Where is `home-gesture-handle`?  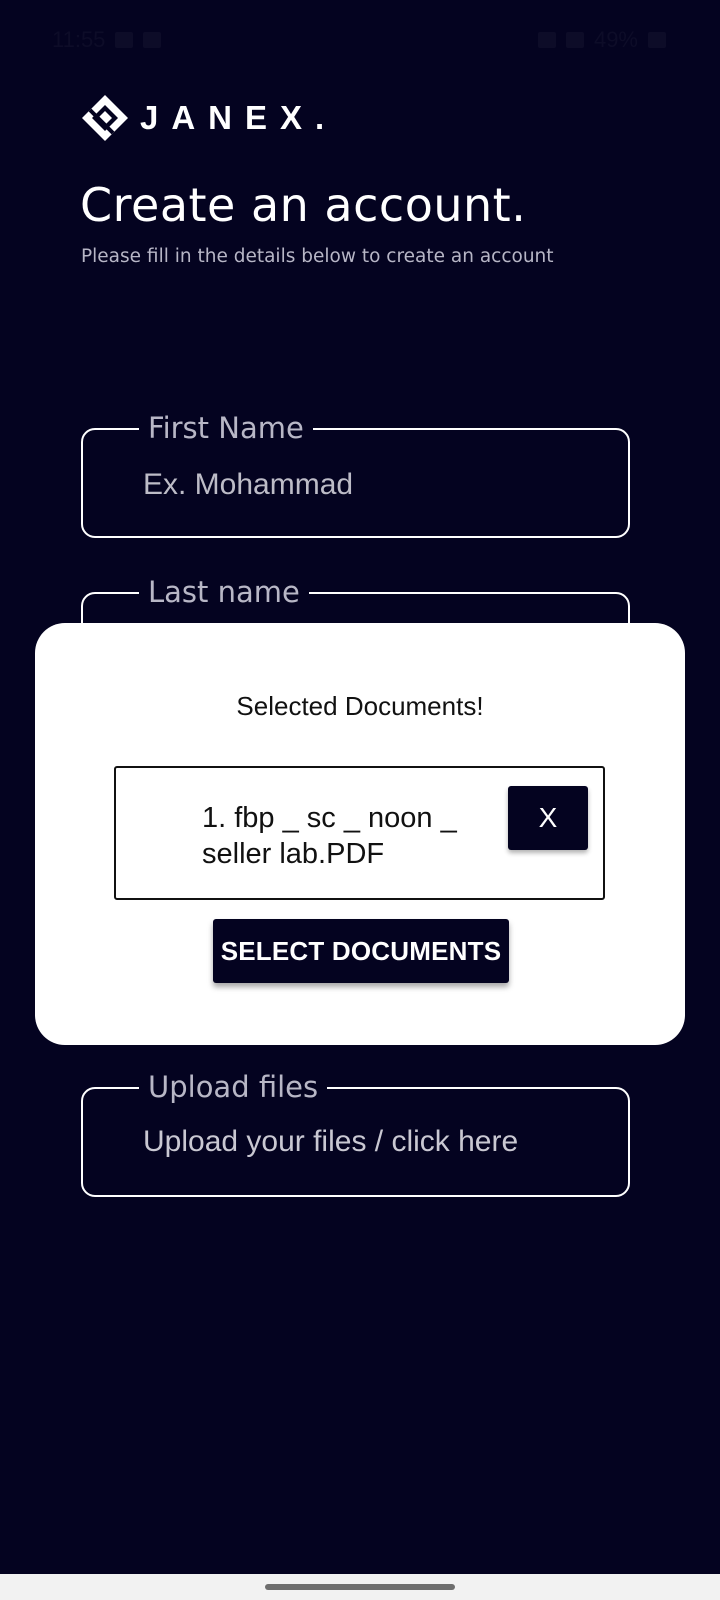
home-gesture-handle is located at coordinates (360, 1587).